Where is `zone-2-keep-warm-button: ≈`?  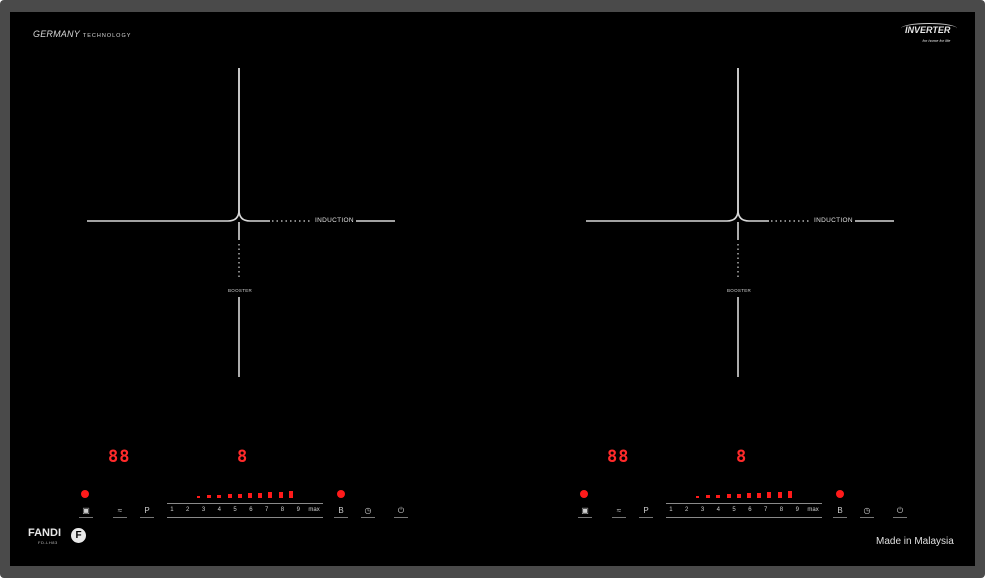 zone-2-keep-warm-button: ≈ is located at coordinates (619, 511).